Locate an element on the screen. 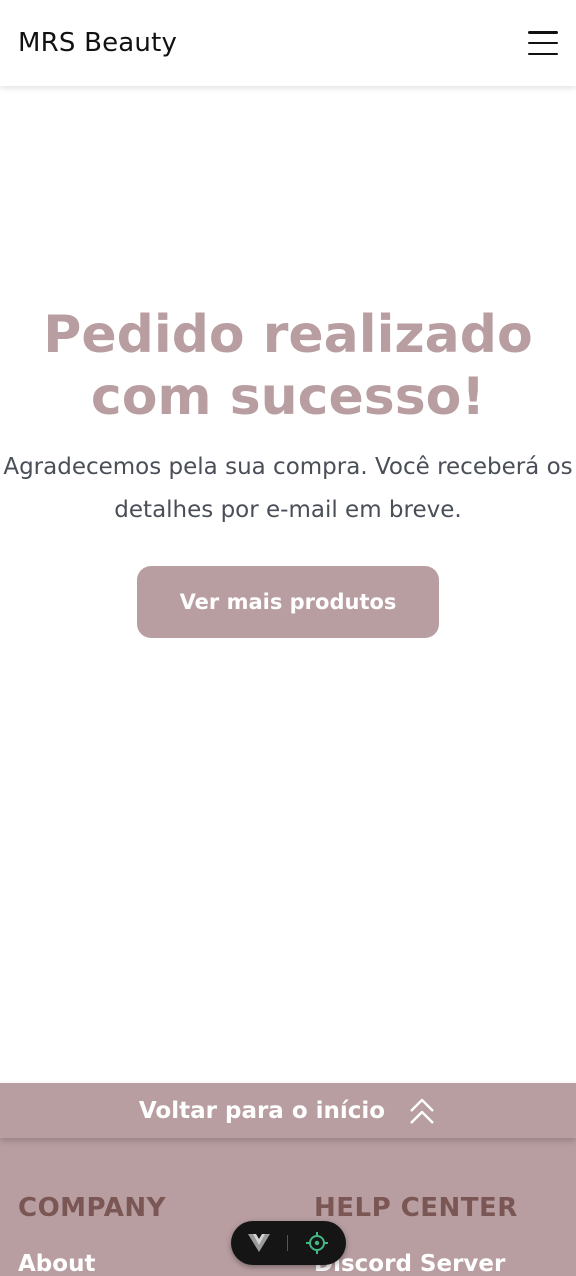 The height and width of the screenshot is (1276, 576). view-more-products-button: Ver mais produtos is located at coordinates (288, 602).